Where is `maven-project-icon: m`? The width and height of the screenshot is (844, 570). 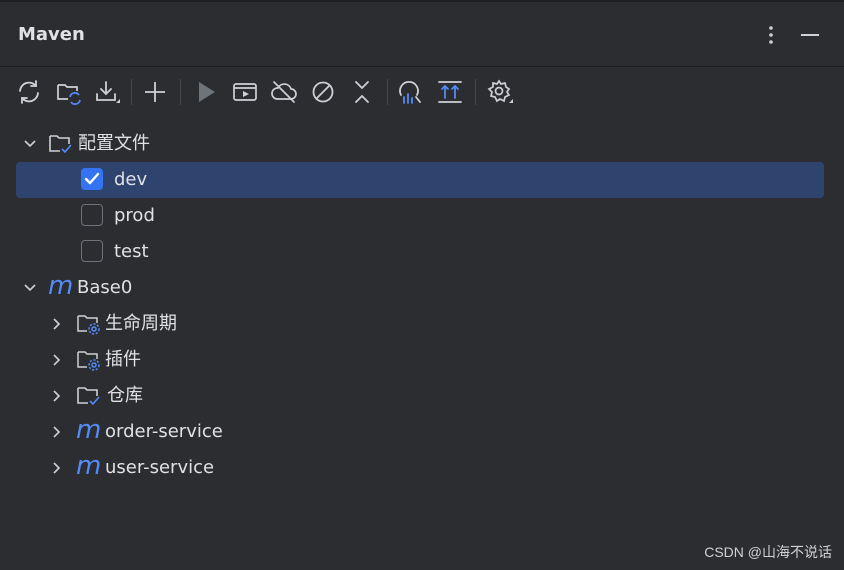 maven-project-icon: m is located at coordinates (61, 286).